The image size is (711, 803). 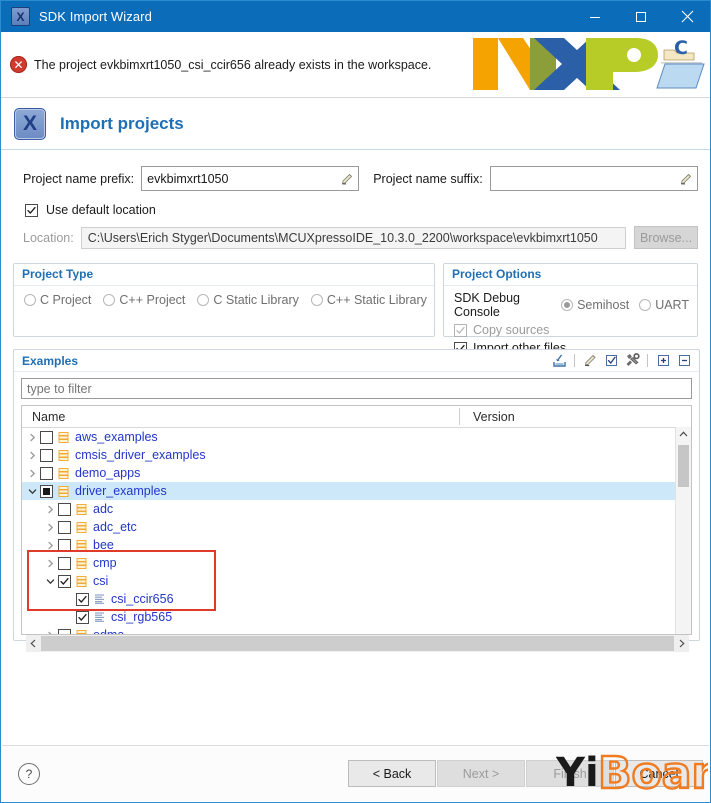 What do you see at coordinates (687, 16) in the screenshot?
I see `close-button` at bounding box center [687, 16].